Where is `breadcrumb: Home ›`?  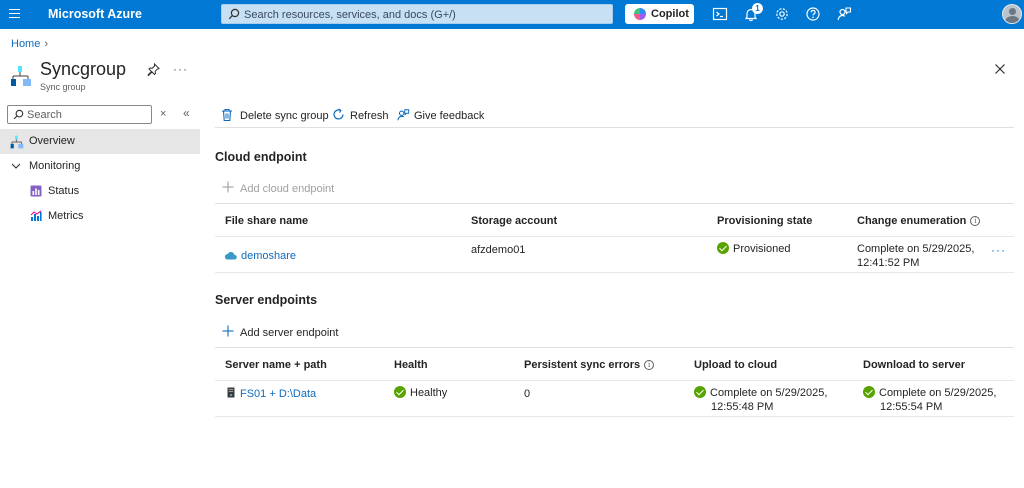 breadcrumb: Home › is located at coordinates (29, 44).